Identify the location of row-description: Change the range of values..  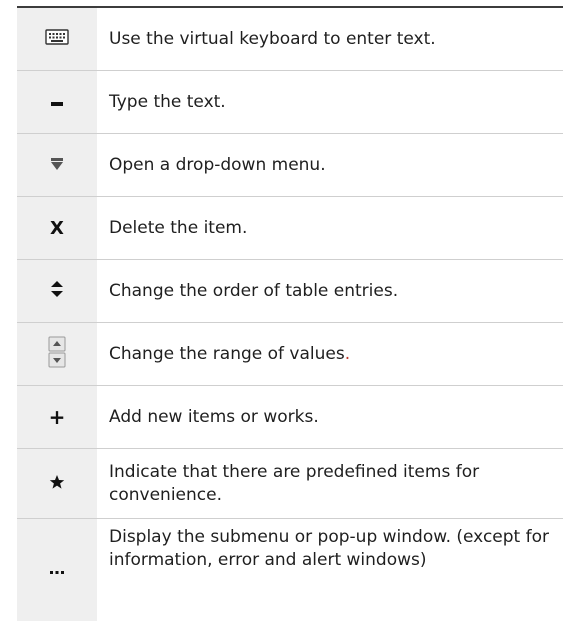
(330, 354).